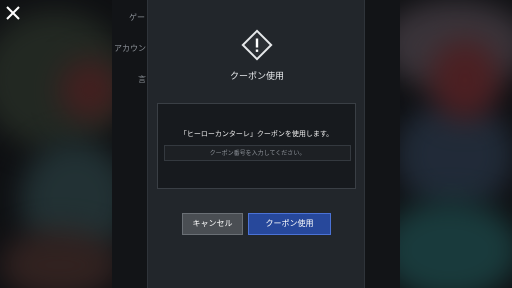 This screenshot has width=512, height=288. Describe the element at coordinates (289, 224) in the screenshot. I see `use-coupon-button: クーポン使用` at that location.